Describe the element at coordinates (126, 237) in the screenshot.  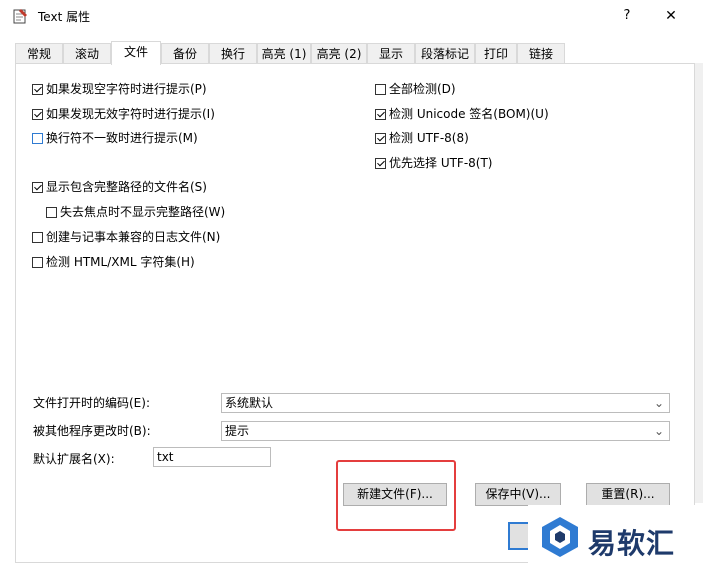
I see `option-notepad-log: 创建与记事本兼容的日志文件(N)` at that location.